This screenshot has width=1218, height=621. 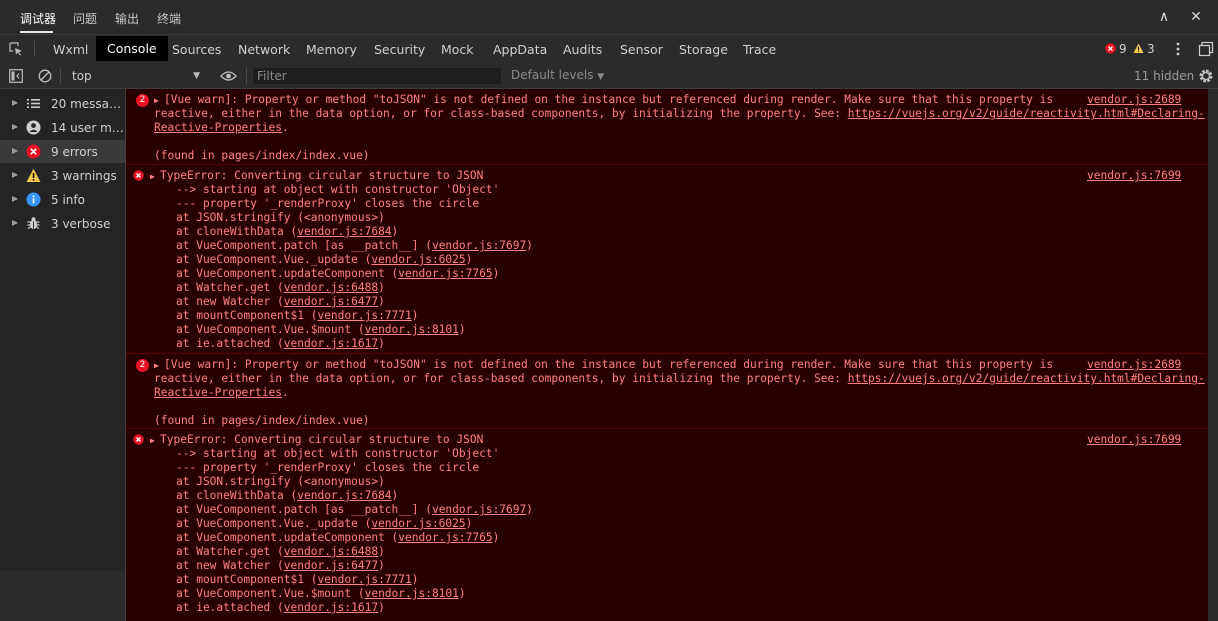 What do you see at coordinates (85, 18) in the screenshot?
I see `tab-problems: 问题` at bounding box center [85, 18].